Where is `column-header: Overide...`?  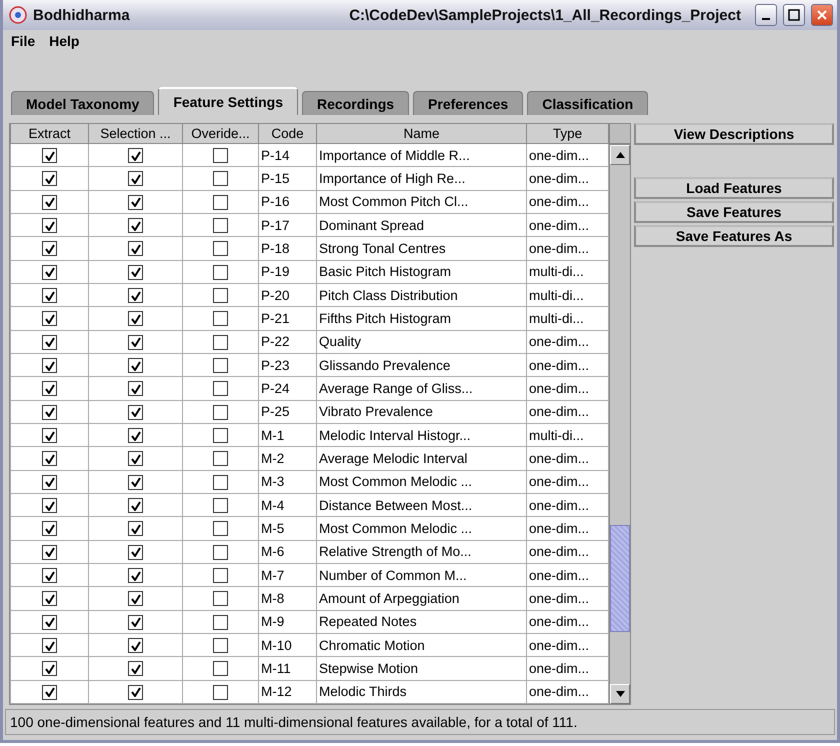 column-header: Overide... is located at coordinates (220, 134).